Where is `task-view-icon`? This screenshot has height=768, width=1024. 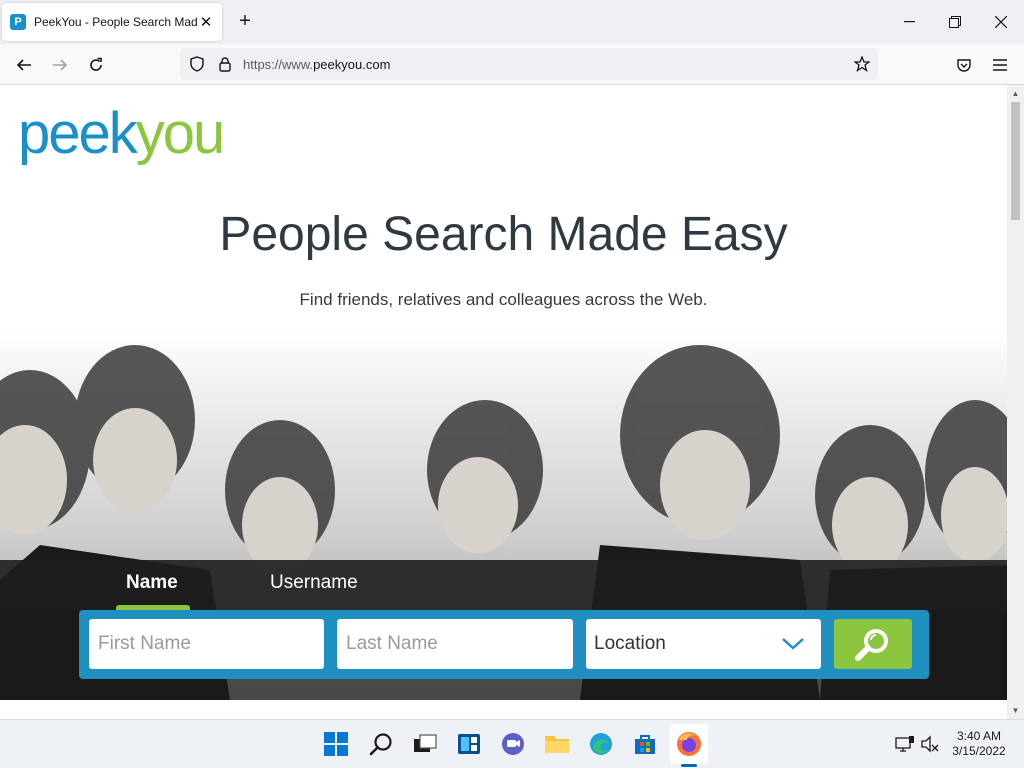 task-view-icon is located at coordinates (425, 744).